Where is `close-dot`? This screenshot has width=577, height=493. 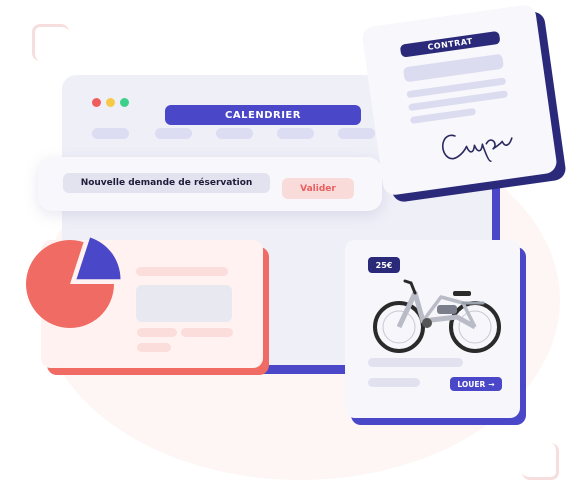 close-dot is located at coordinates (96, 102).